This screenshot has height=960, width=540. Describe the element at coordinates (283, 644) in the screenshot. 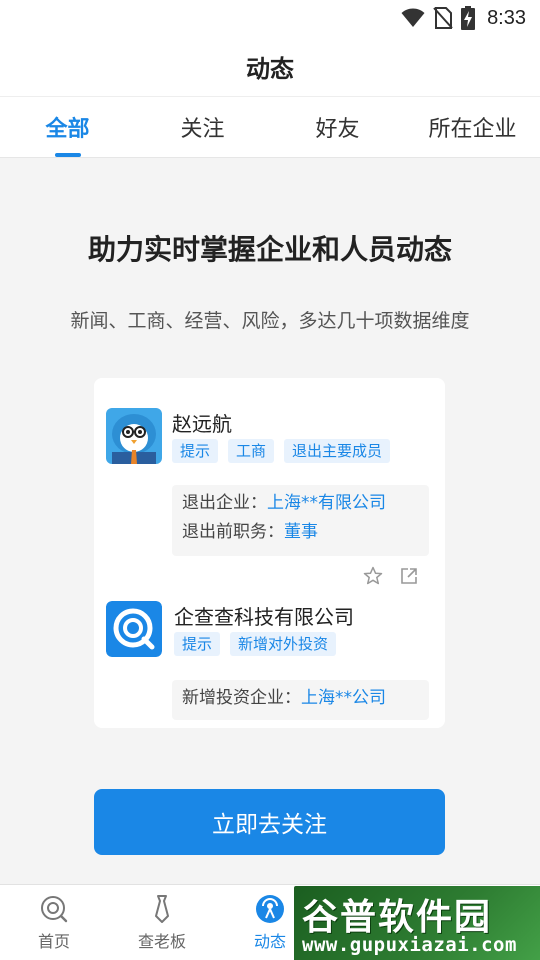

I see `tag: 新增对外投资` at that location.